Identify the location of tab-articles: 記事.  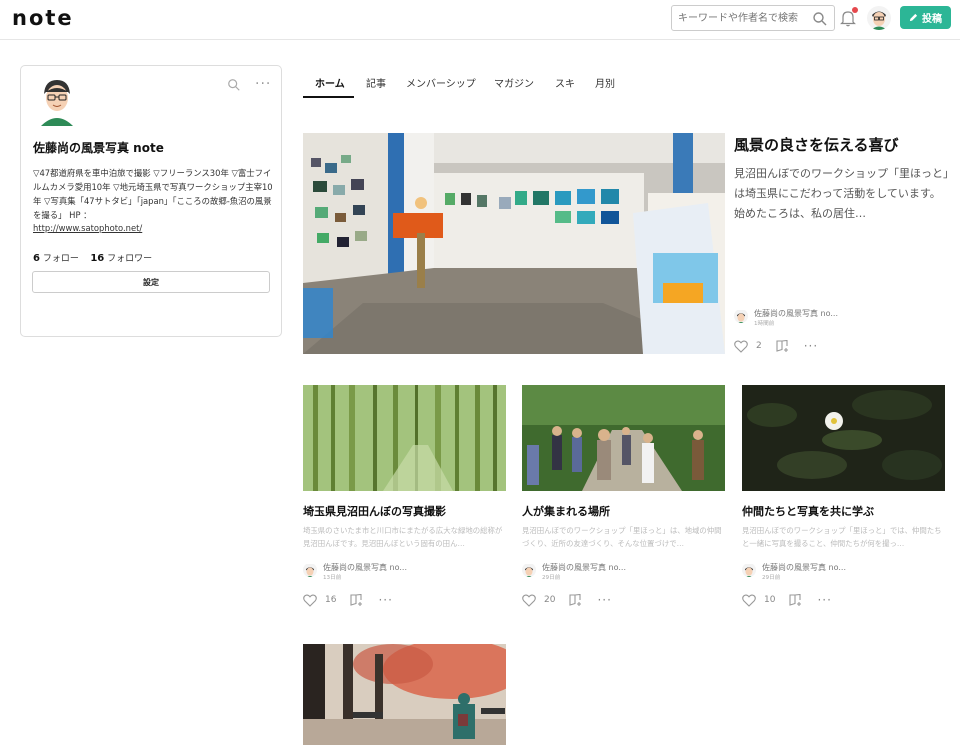
(376, 82).